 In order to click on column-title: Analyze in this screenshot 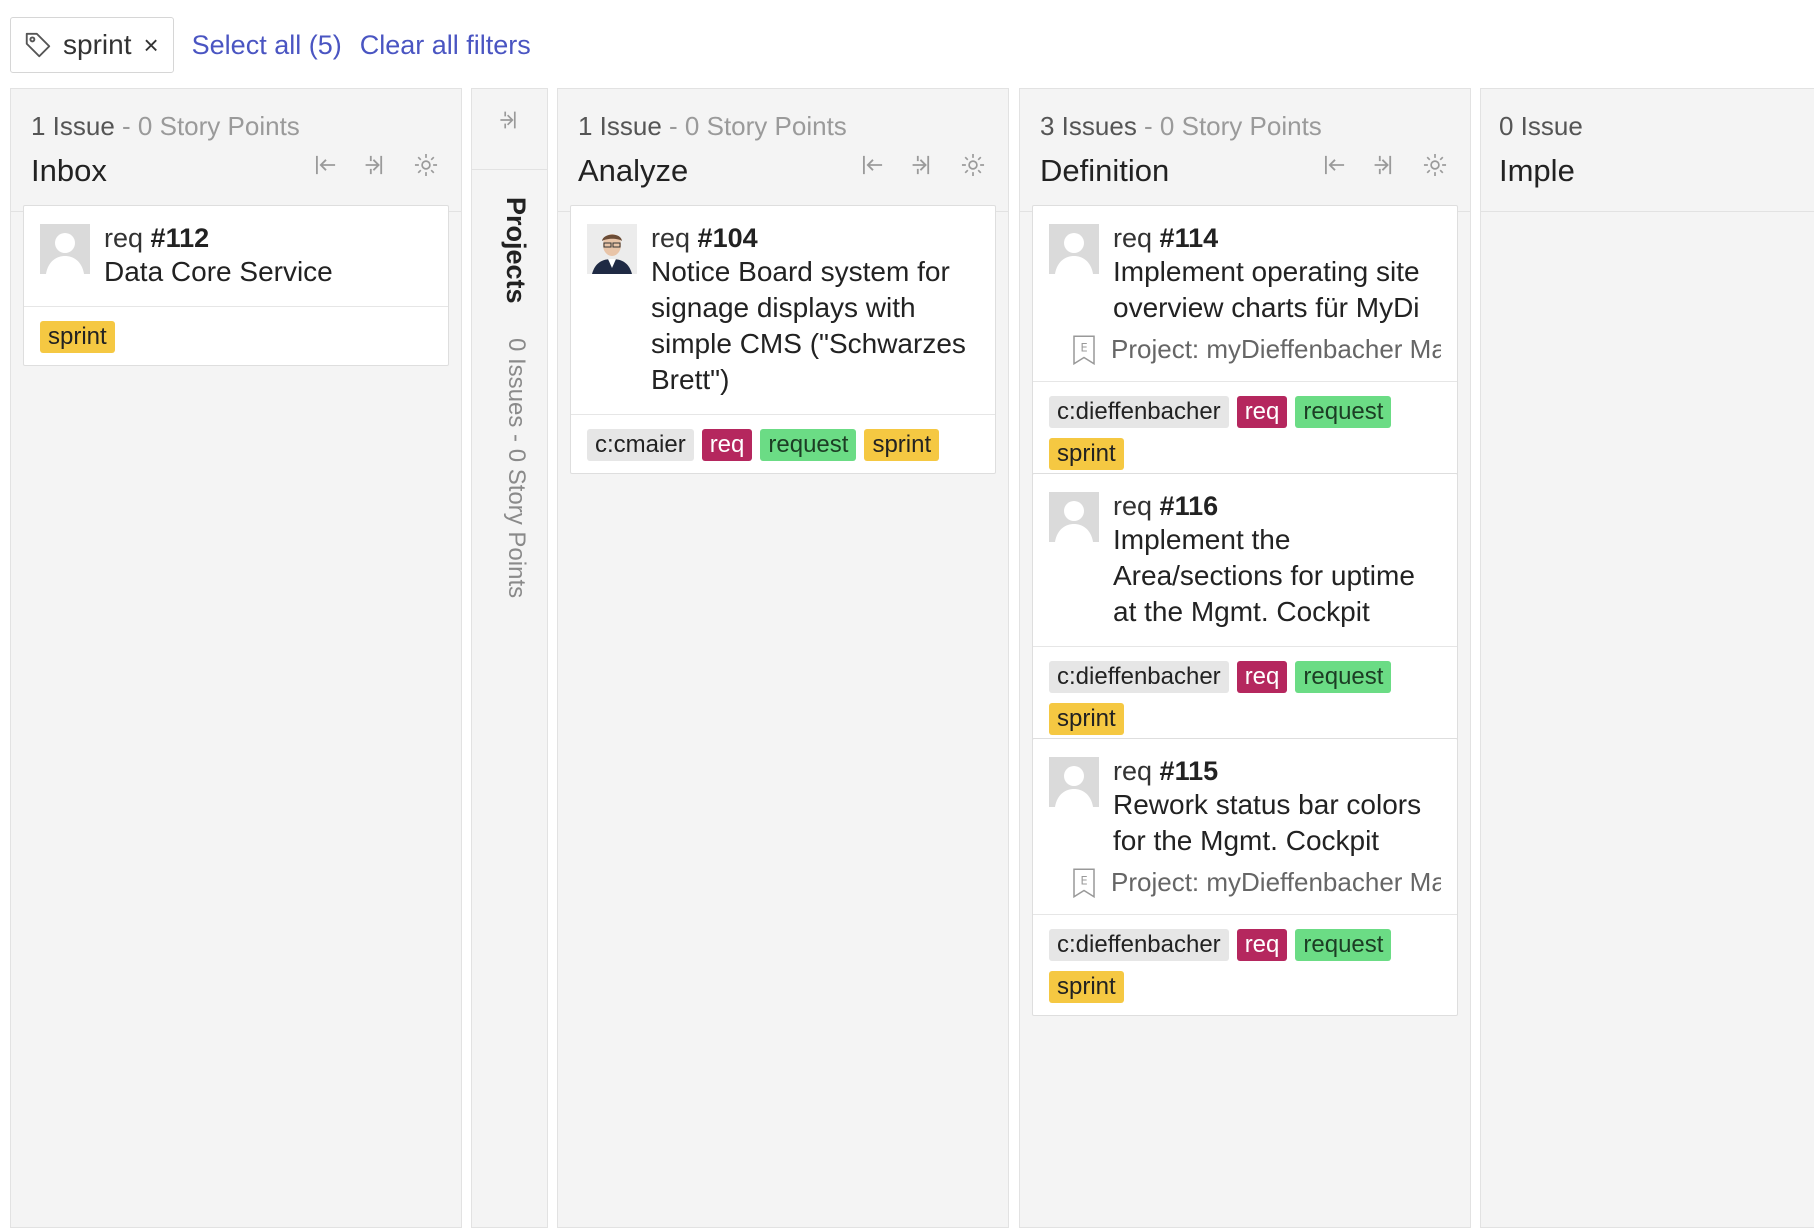, I will do `click(633, 170)`.